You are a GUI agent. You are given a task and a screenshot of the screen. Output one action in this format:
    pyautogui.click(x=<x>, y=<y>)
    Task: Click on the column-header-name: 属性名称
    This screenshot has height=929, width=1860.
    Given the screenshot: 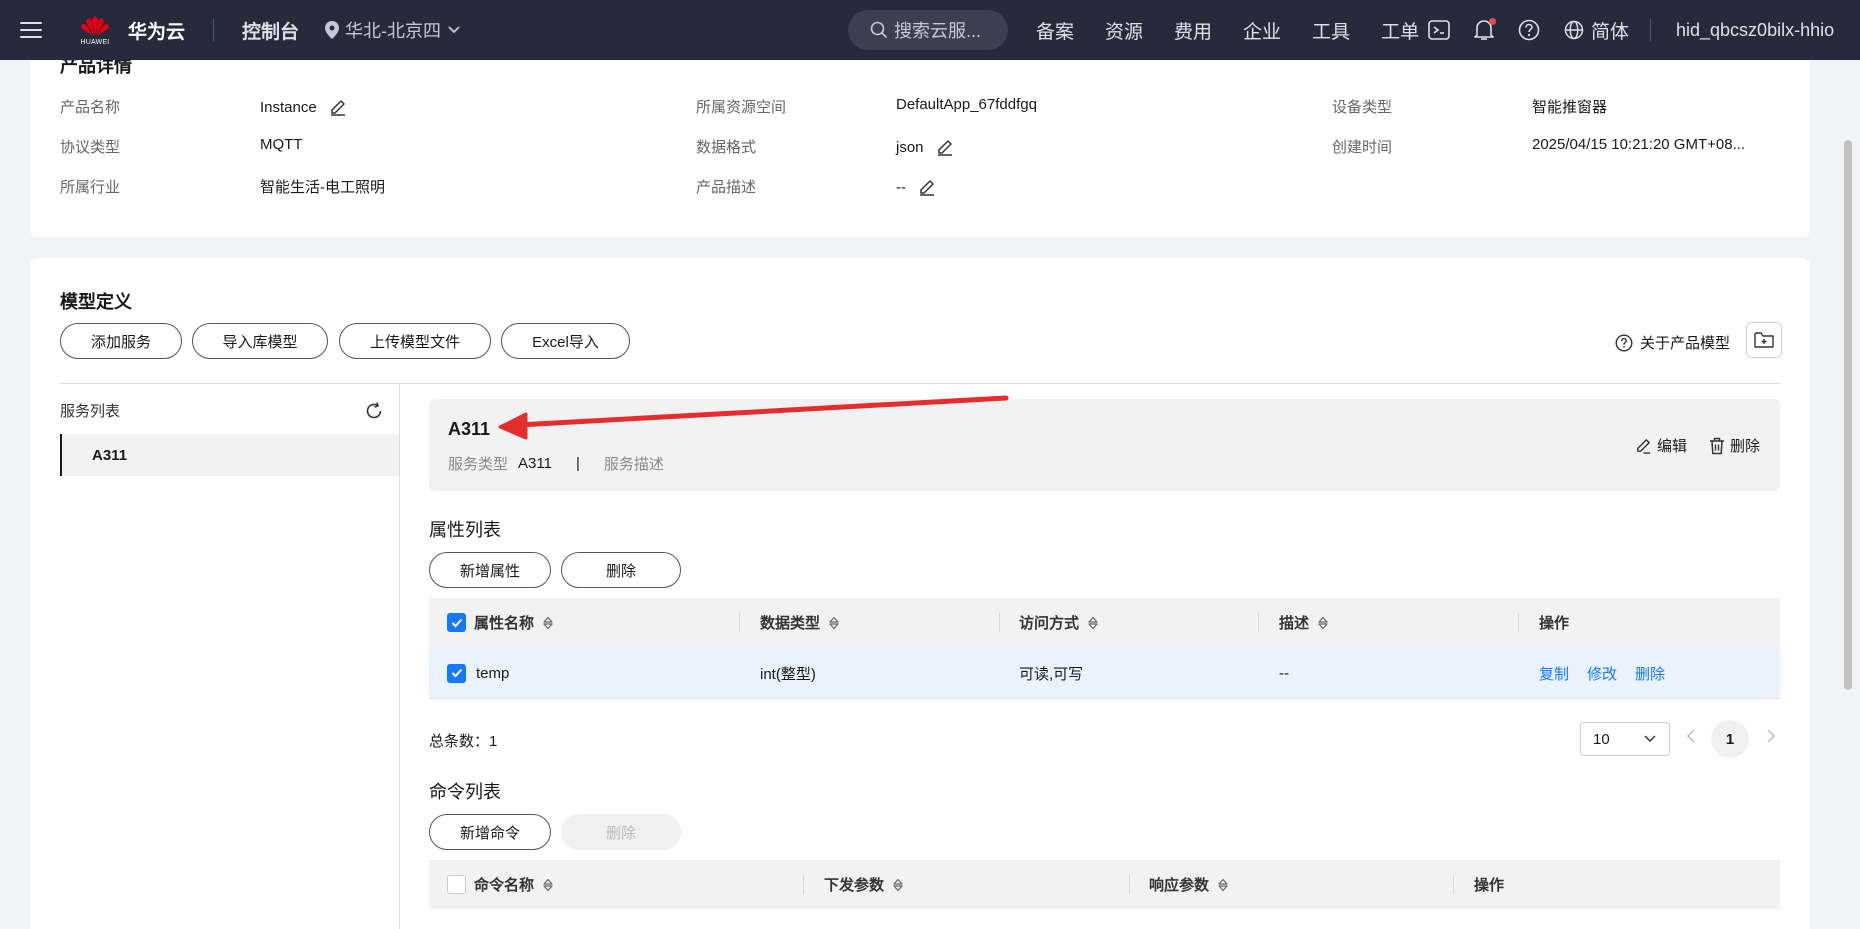 What is the action you would take?
    pyautogui.click(x=500, y=622)
    